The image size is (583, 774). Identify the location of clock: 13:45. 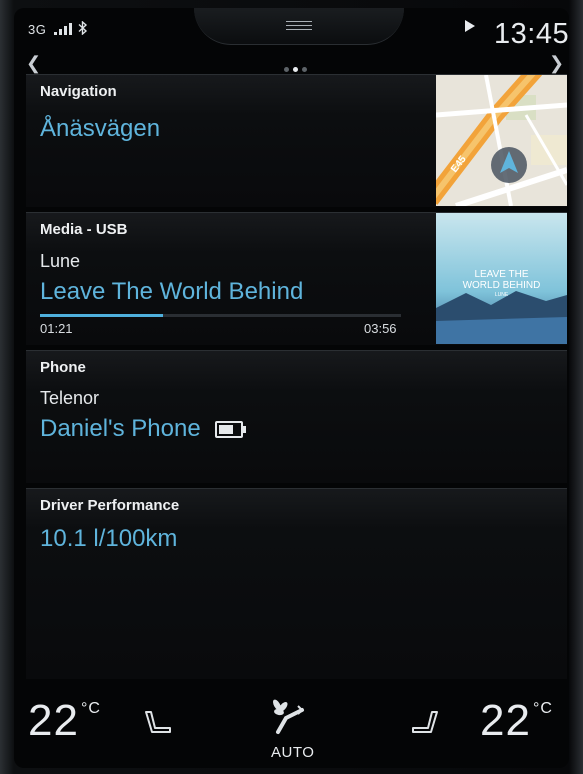
(531, 34).